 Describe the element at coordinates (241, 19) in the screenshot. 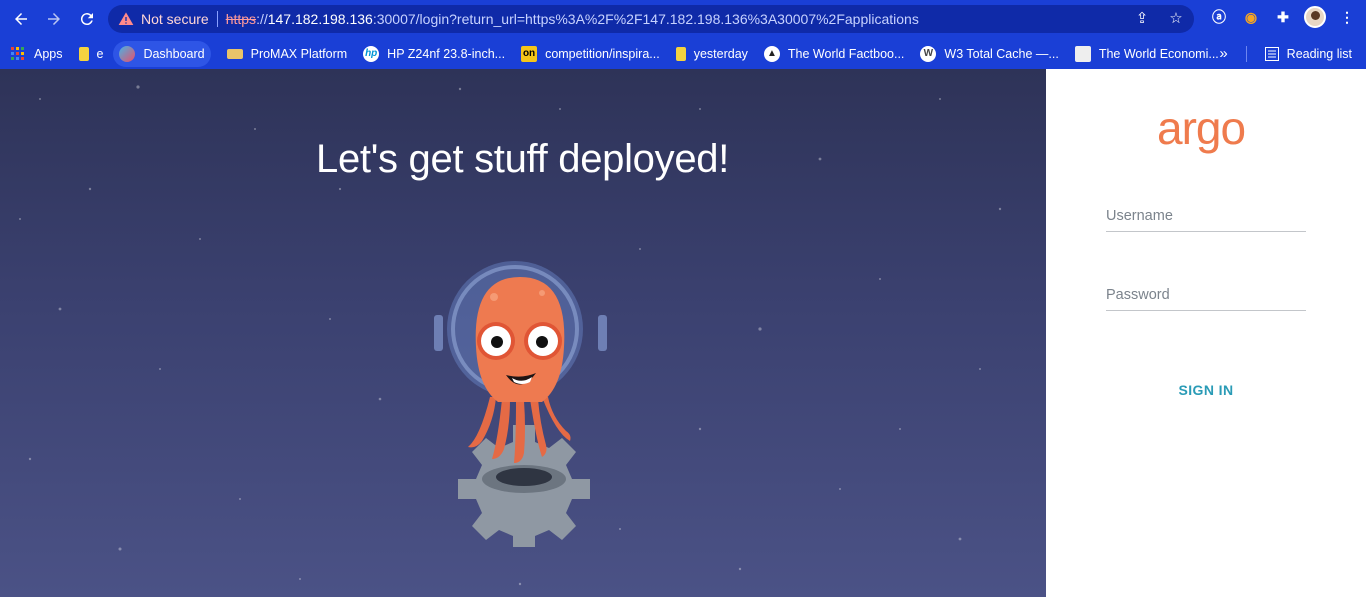

I see `url-scheme: https` at that location.